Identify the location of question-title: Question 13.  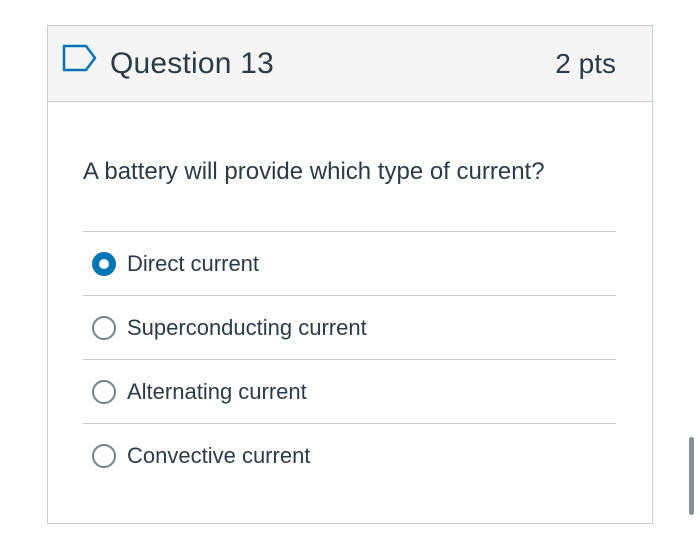
(192, 63).